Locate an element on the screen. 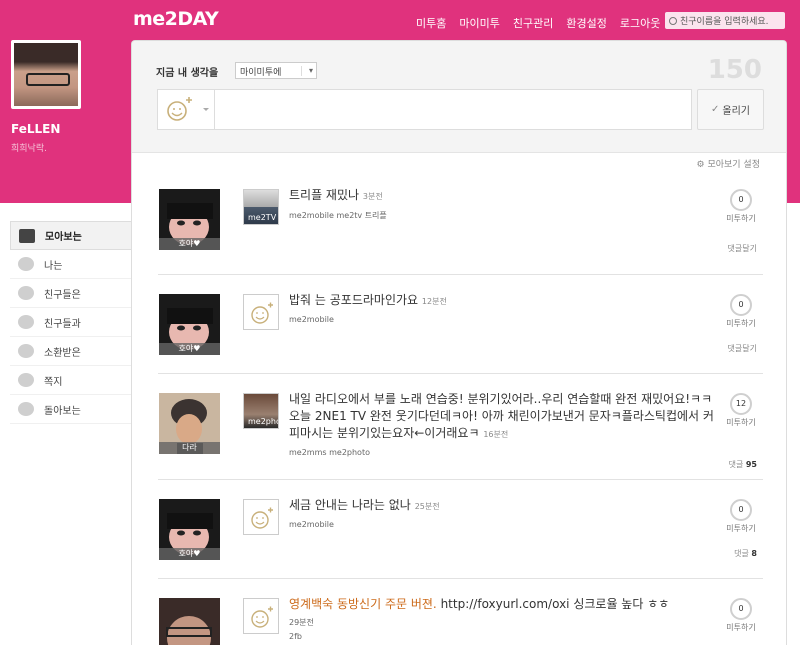 The width and height of the screenshot is (800, 645). post-highlight-text: 영계백숙 동방신기 주문 버젼. is located at coordinates (363, 604).